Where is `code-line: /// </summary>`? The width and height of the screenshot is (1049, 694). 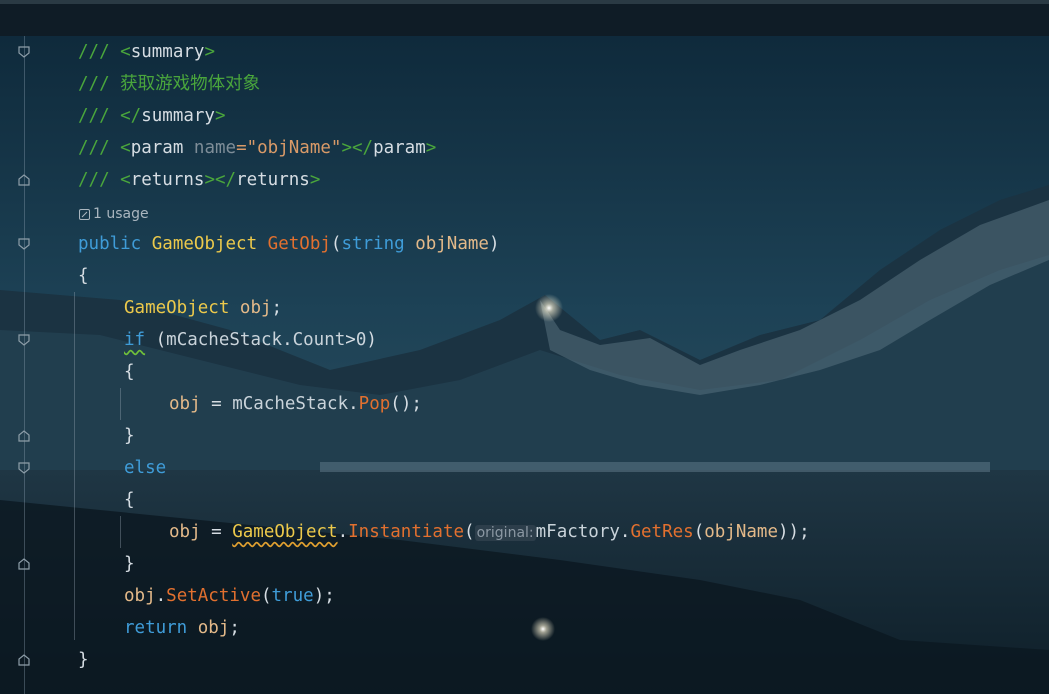 code-line: /// </summary> is located at coordinates (152, 116).